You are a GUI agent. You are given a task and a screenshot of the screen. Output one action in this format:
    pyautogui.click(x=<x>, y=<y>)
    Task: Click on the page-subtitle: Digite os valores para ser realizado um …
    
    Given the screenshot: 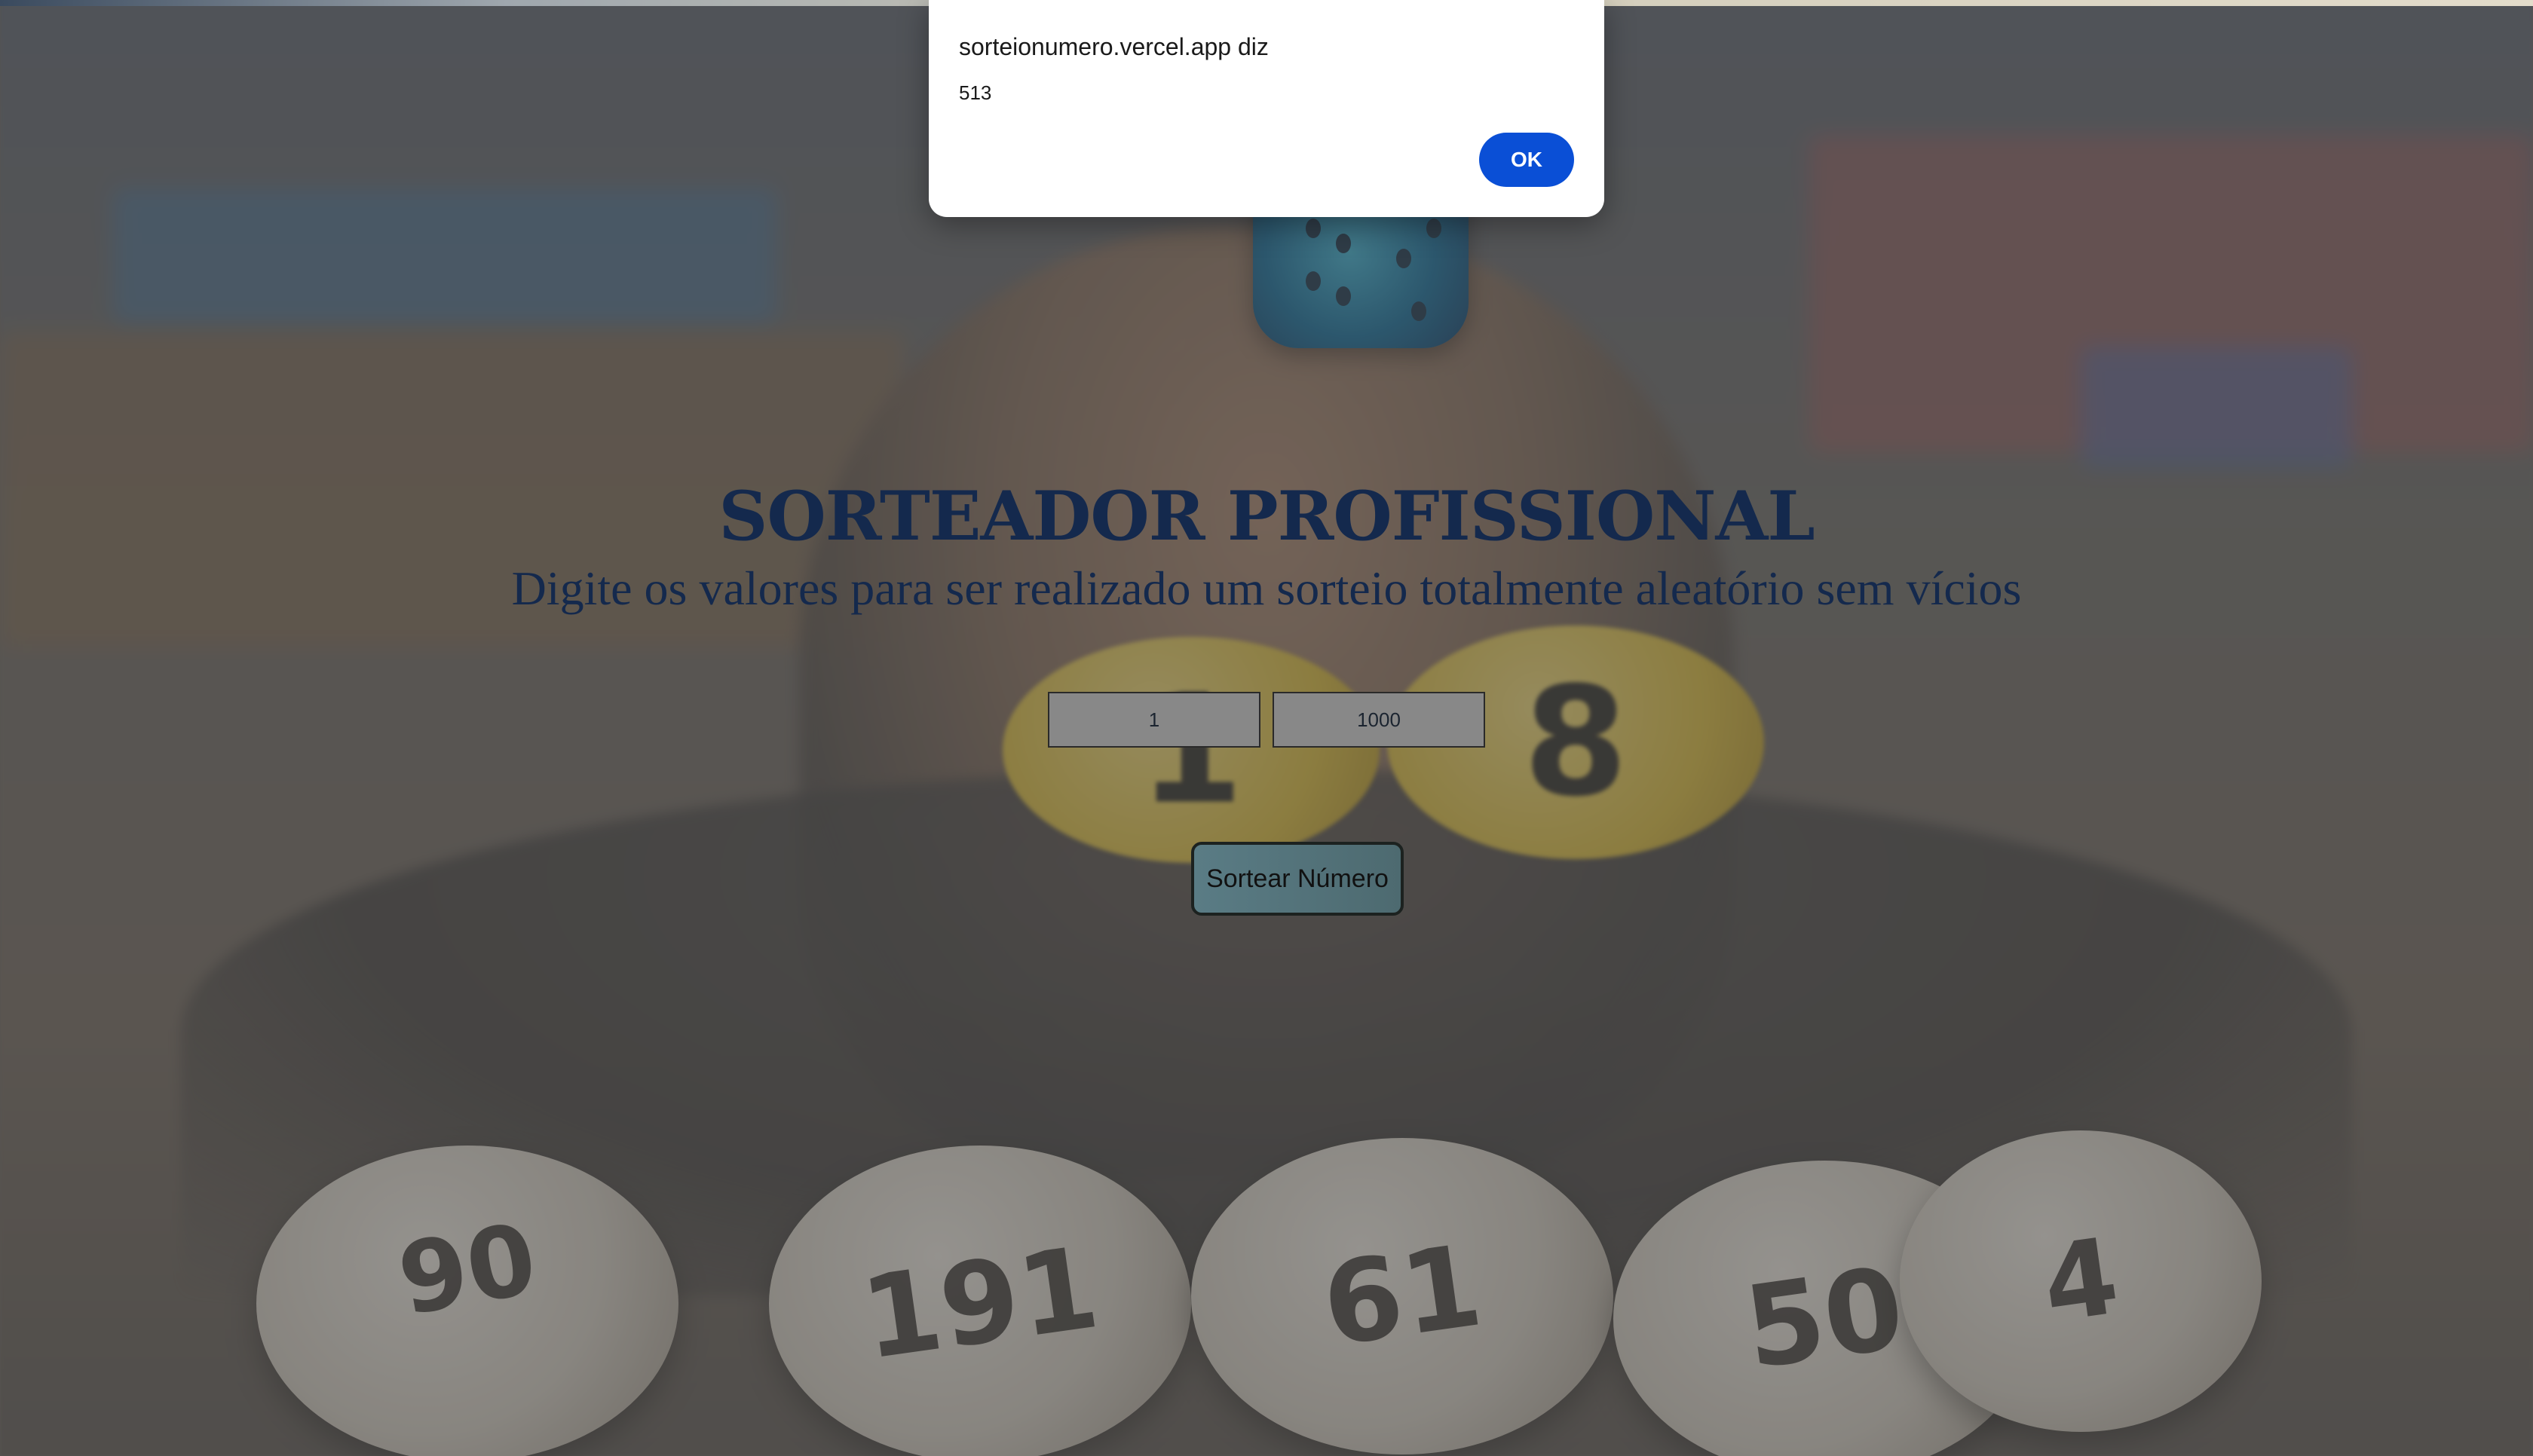 What is the action you would take?
    pyautogui.click(x=1266, y=588)
    